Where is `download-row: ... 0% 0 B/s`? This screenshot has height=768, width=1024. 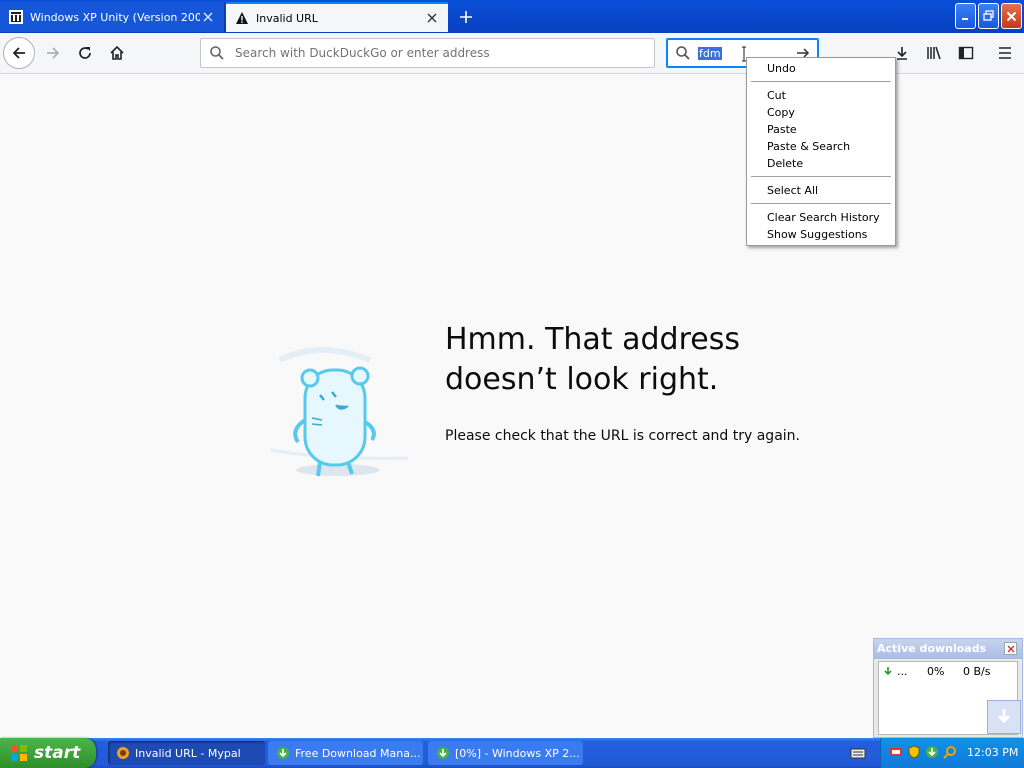
download-row: ... 0% 0 B/s is located at coordinates (936, 671).